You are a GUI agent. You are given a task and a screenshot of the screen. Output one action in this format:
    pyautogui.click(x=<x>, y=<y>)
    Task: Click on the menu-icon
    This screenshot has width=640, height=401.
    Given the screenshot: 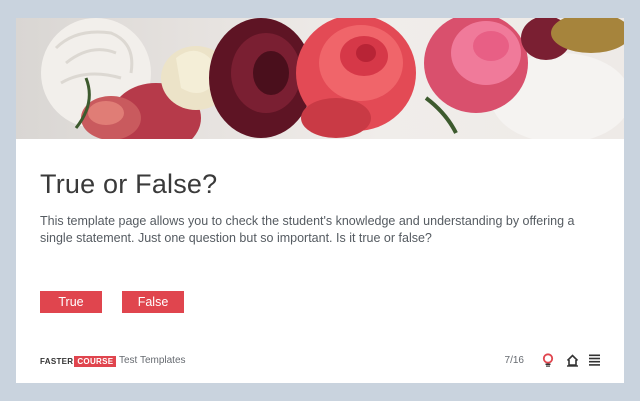 What is the action you would take?
    pyautogui.click(x=594, y=360)
    